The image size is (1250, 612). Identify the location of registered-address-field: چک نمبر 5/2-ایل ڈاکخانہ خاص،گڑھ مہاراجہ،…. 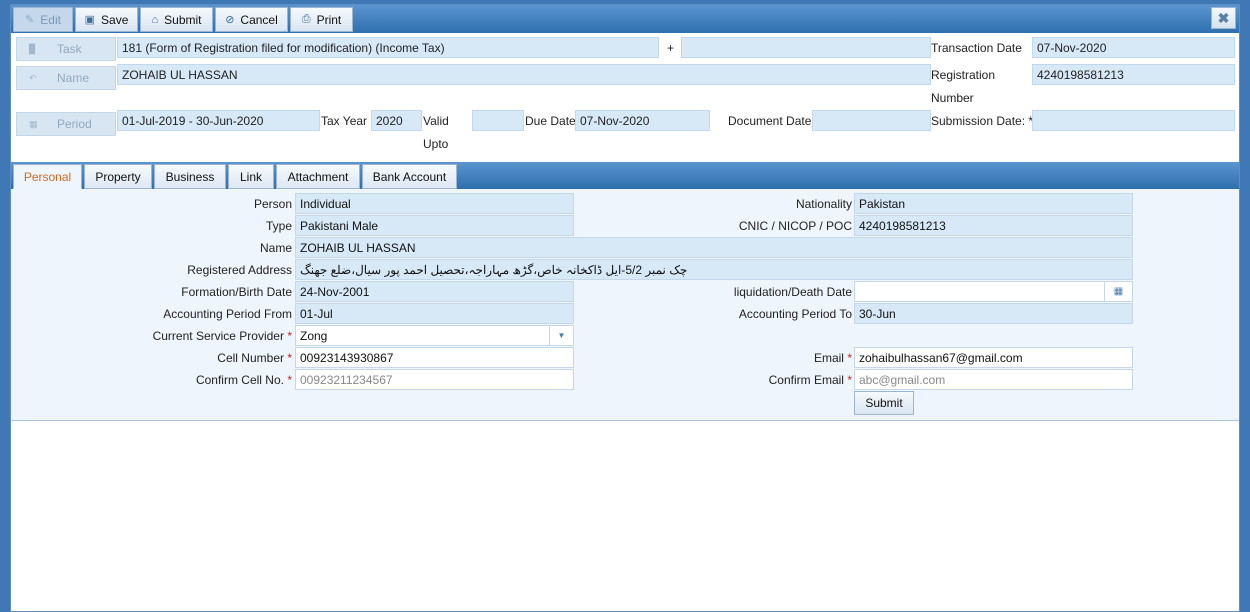
(714, 269).